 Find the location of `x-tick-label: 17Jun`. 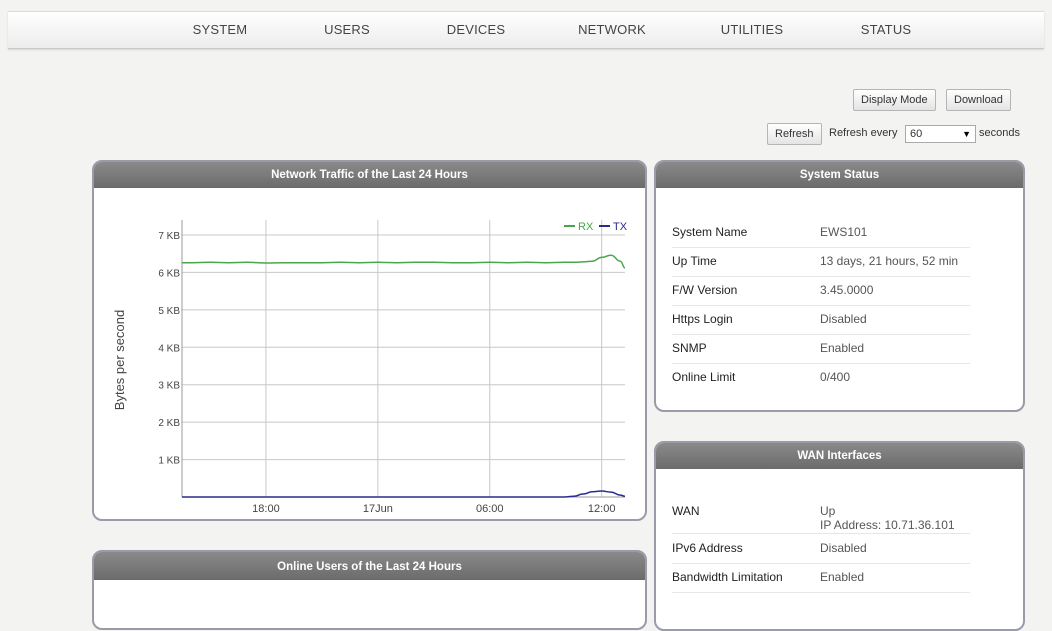

x-tick-label: 17Jun is located at coordinates (378, 509).